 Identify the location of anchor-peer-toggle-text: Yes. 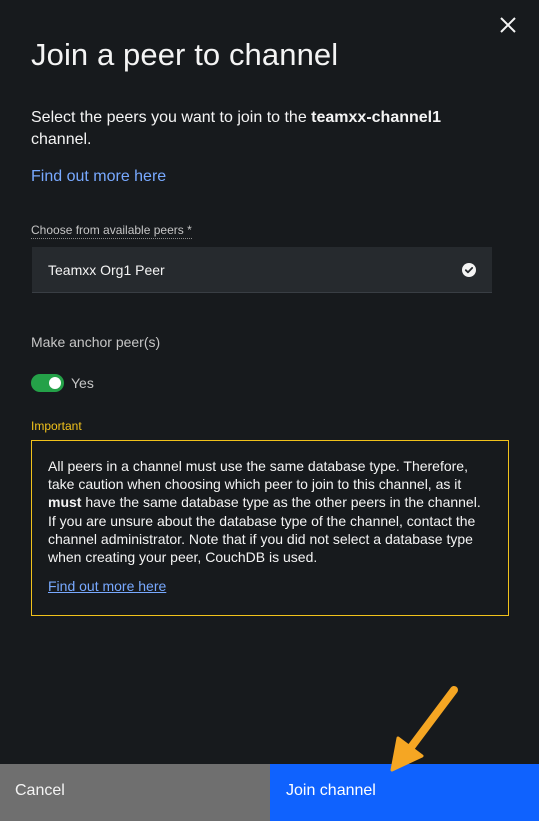
(82, 383).